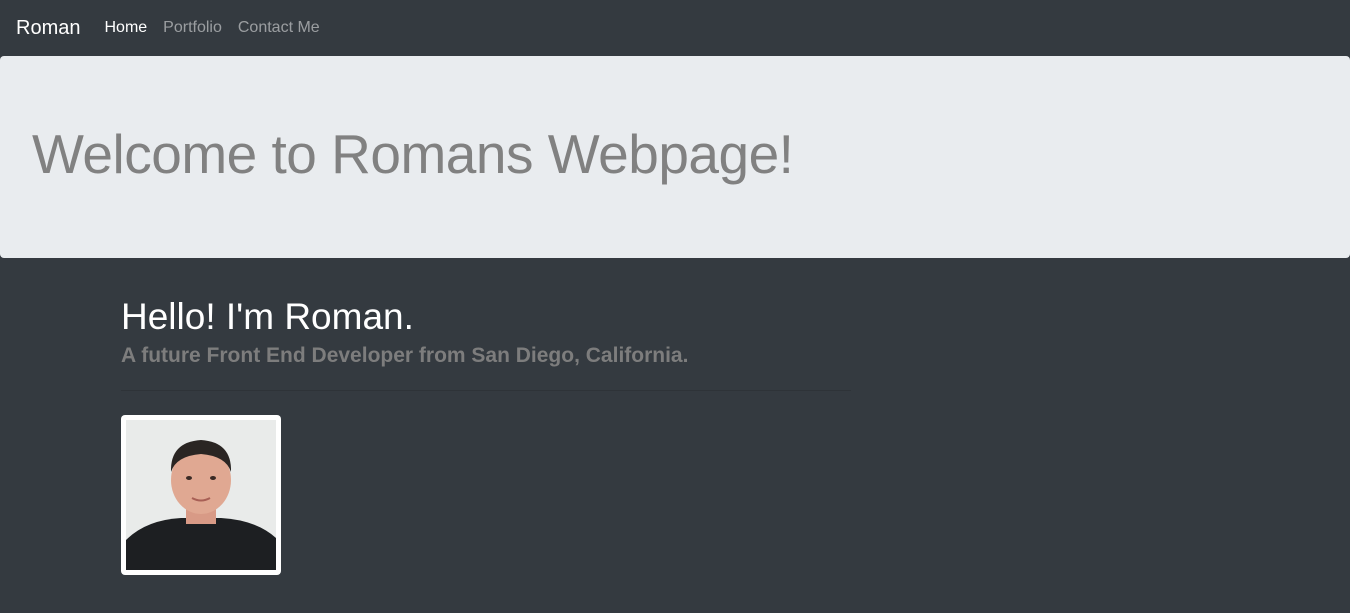 Image resolution: width=1350 pixels, height=613 pixels. Describe the element at coordinates (267, 316) in the screenshot. I see `about-heading: Hello! I'm Roman.` at that location.